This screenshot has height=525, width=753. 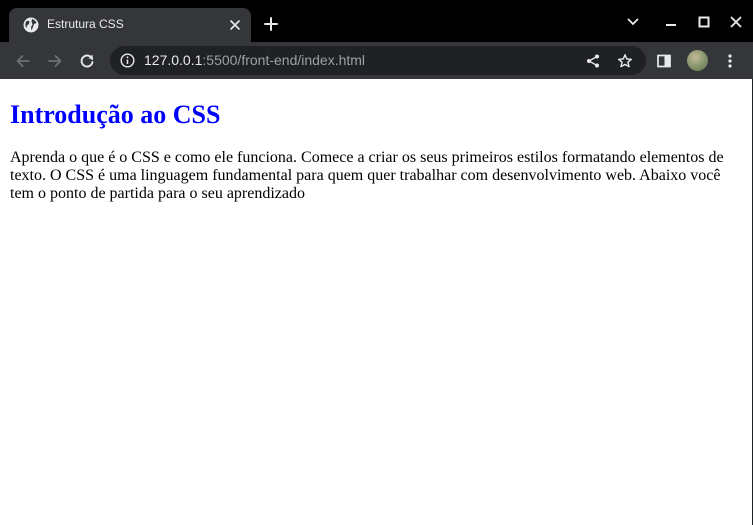 I want to click on toolbar: 127.0.0.1:5500/front-end/index.html, so click(x=376, y=60).